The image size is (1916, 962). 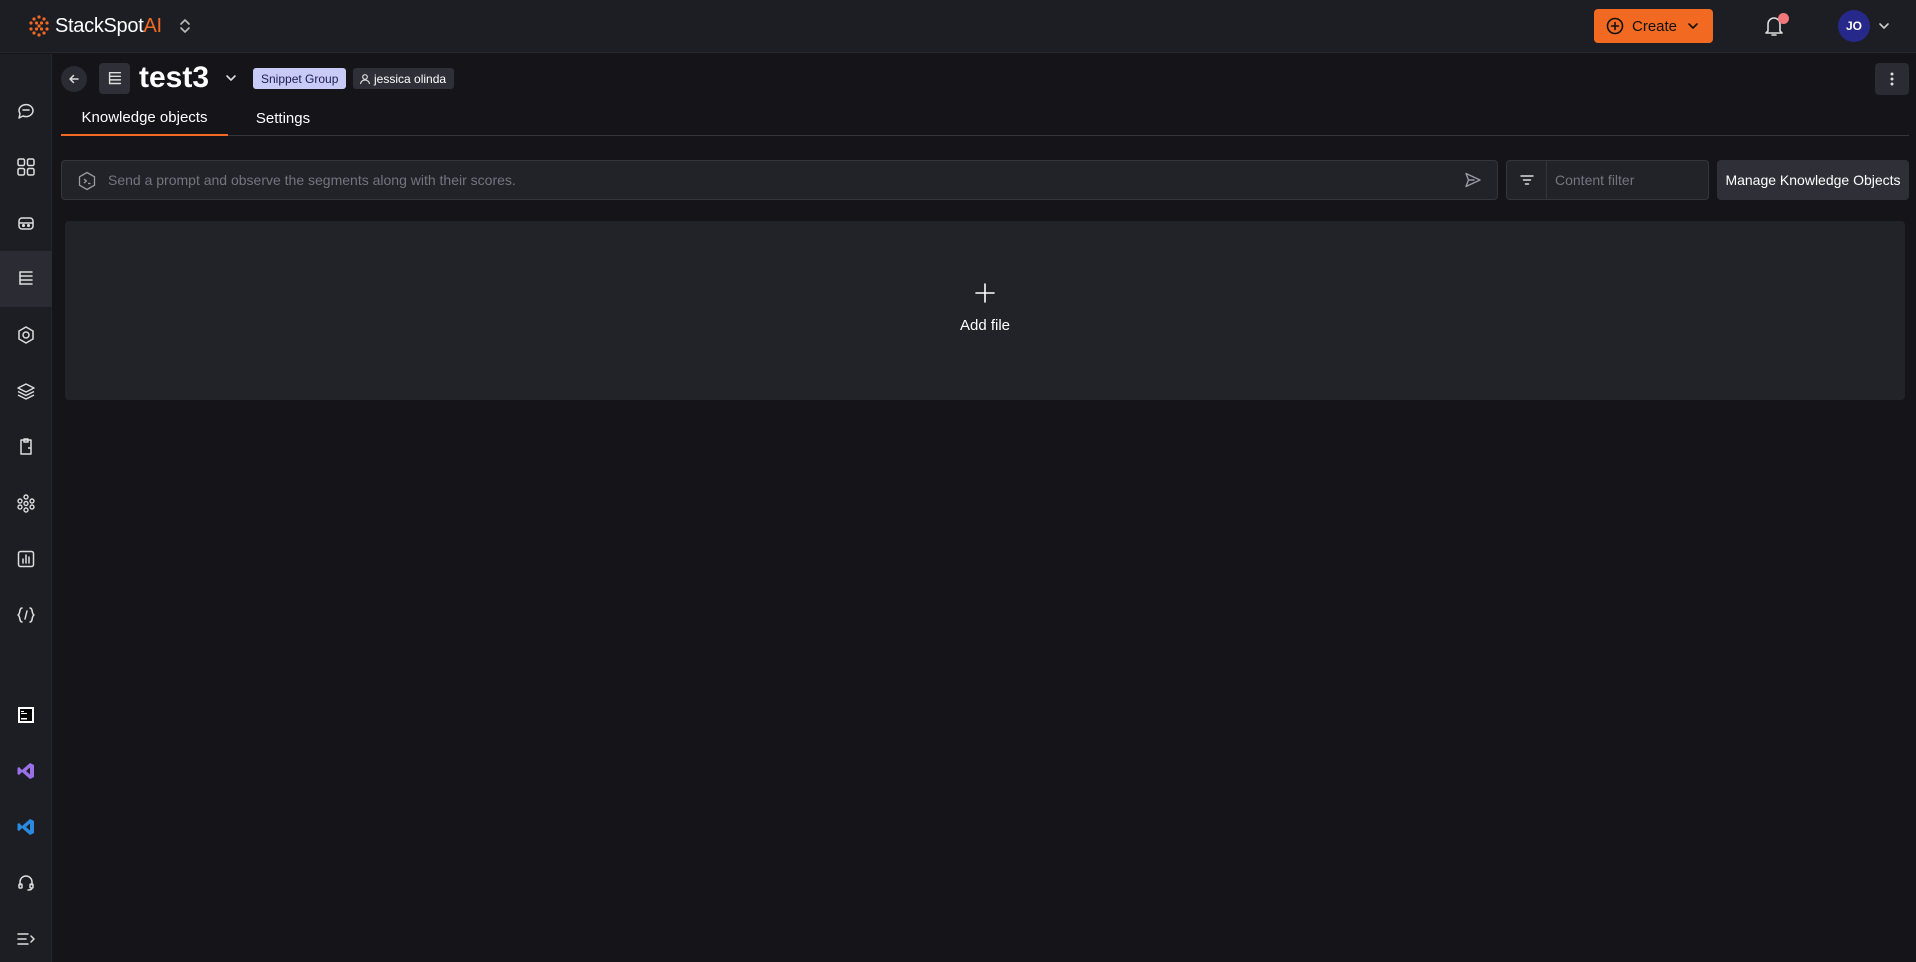 I want to click on sidebar-item-dashboard, so click(x=26, y=167).